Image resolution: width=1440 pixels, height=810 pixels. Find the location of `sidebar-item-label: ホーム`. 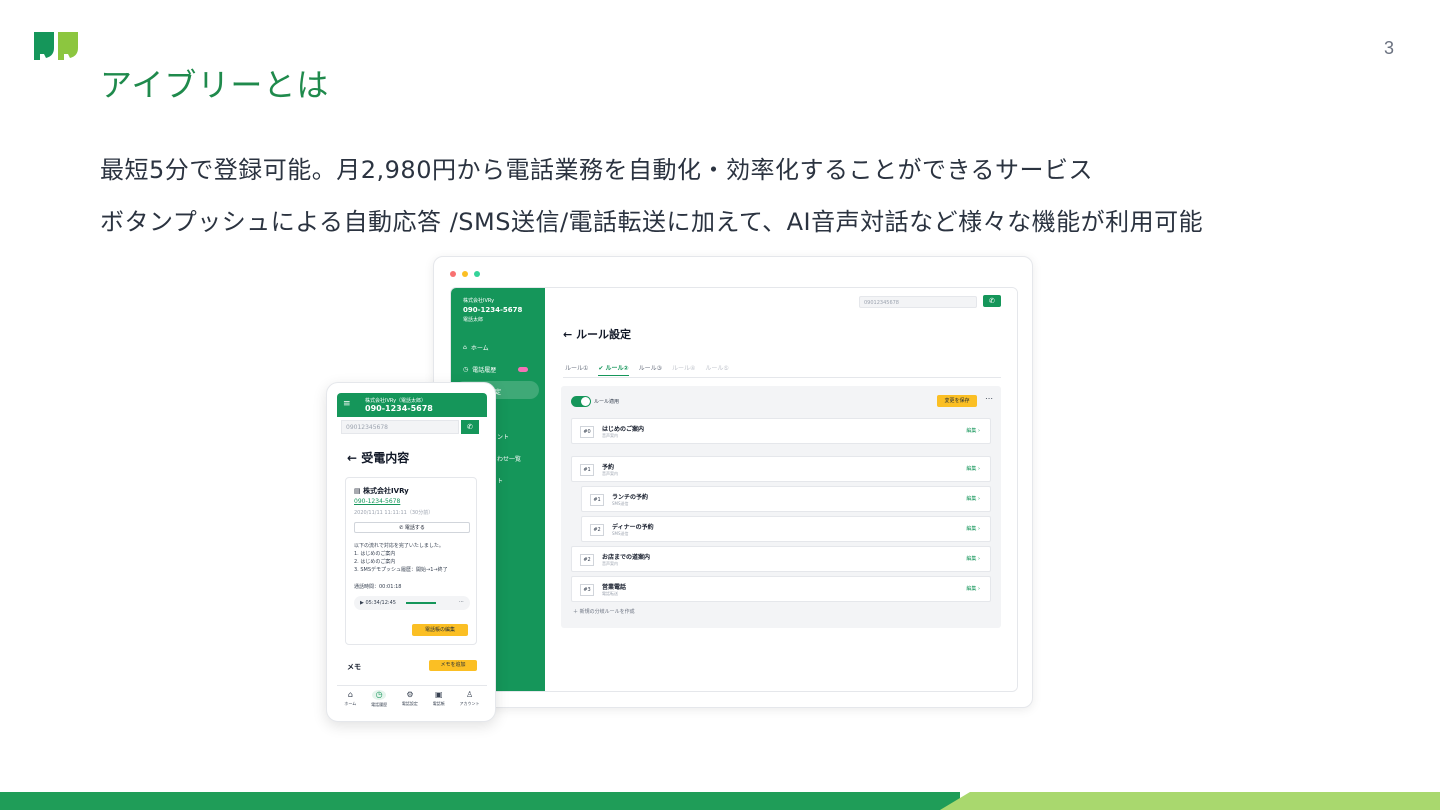

sidebar-item-label: ホーム is located at coordinates (479, 348).